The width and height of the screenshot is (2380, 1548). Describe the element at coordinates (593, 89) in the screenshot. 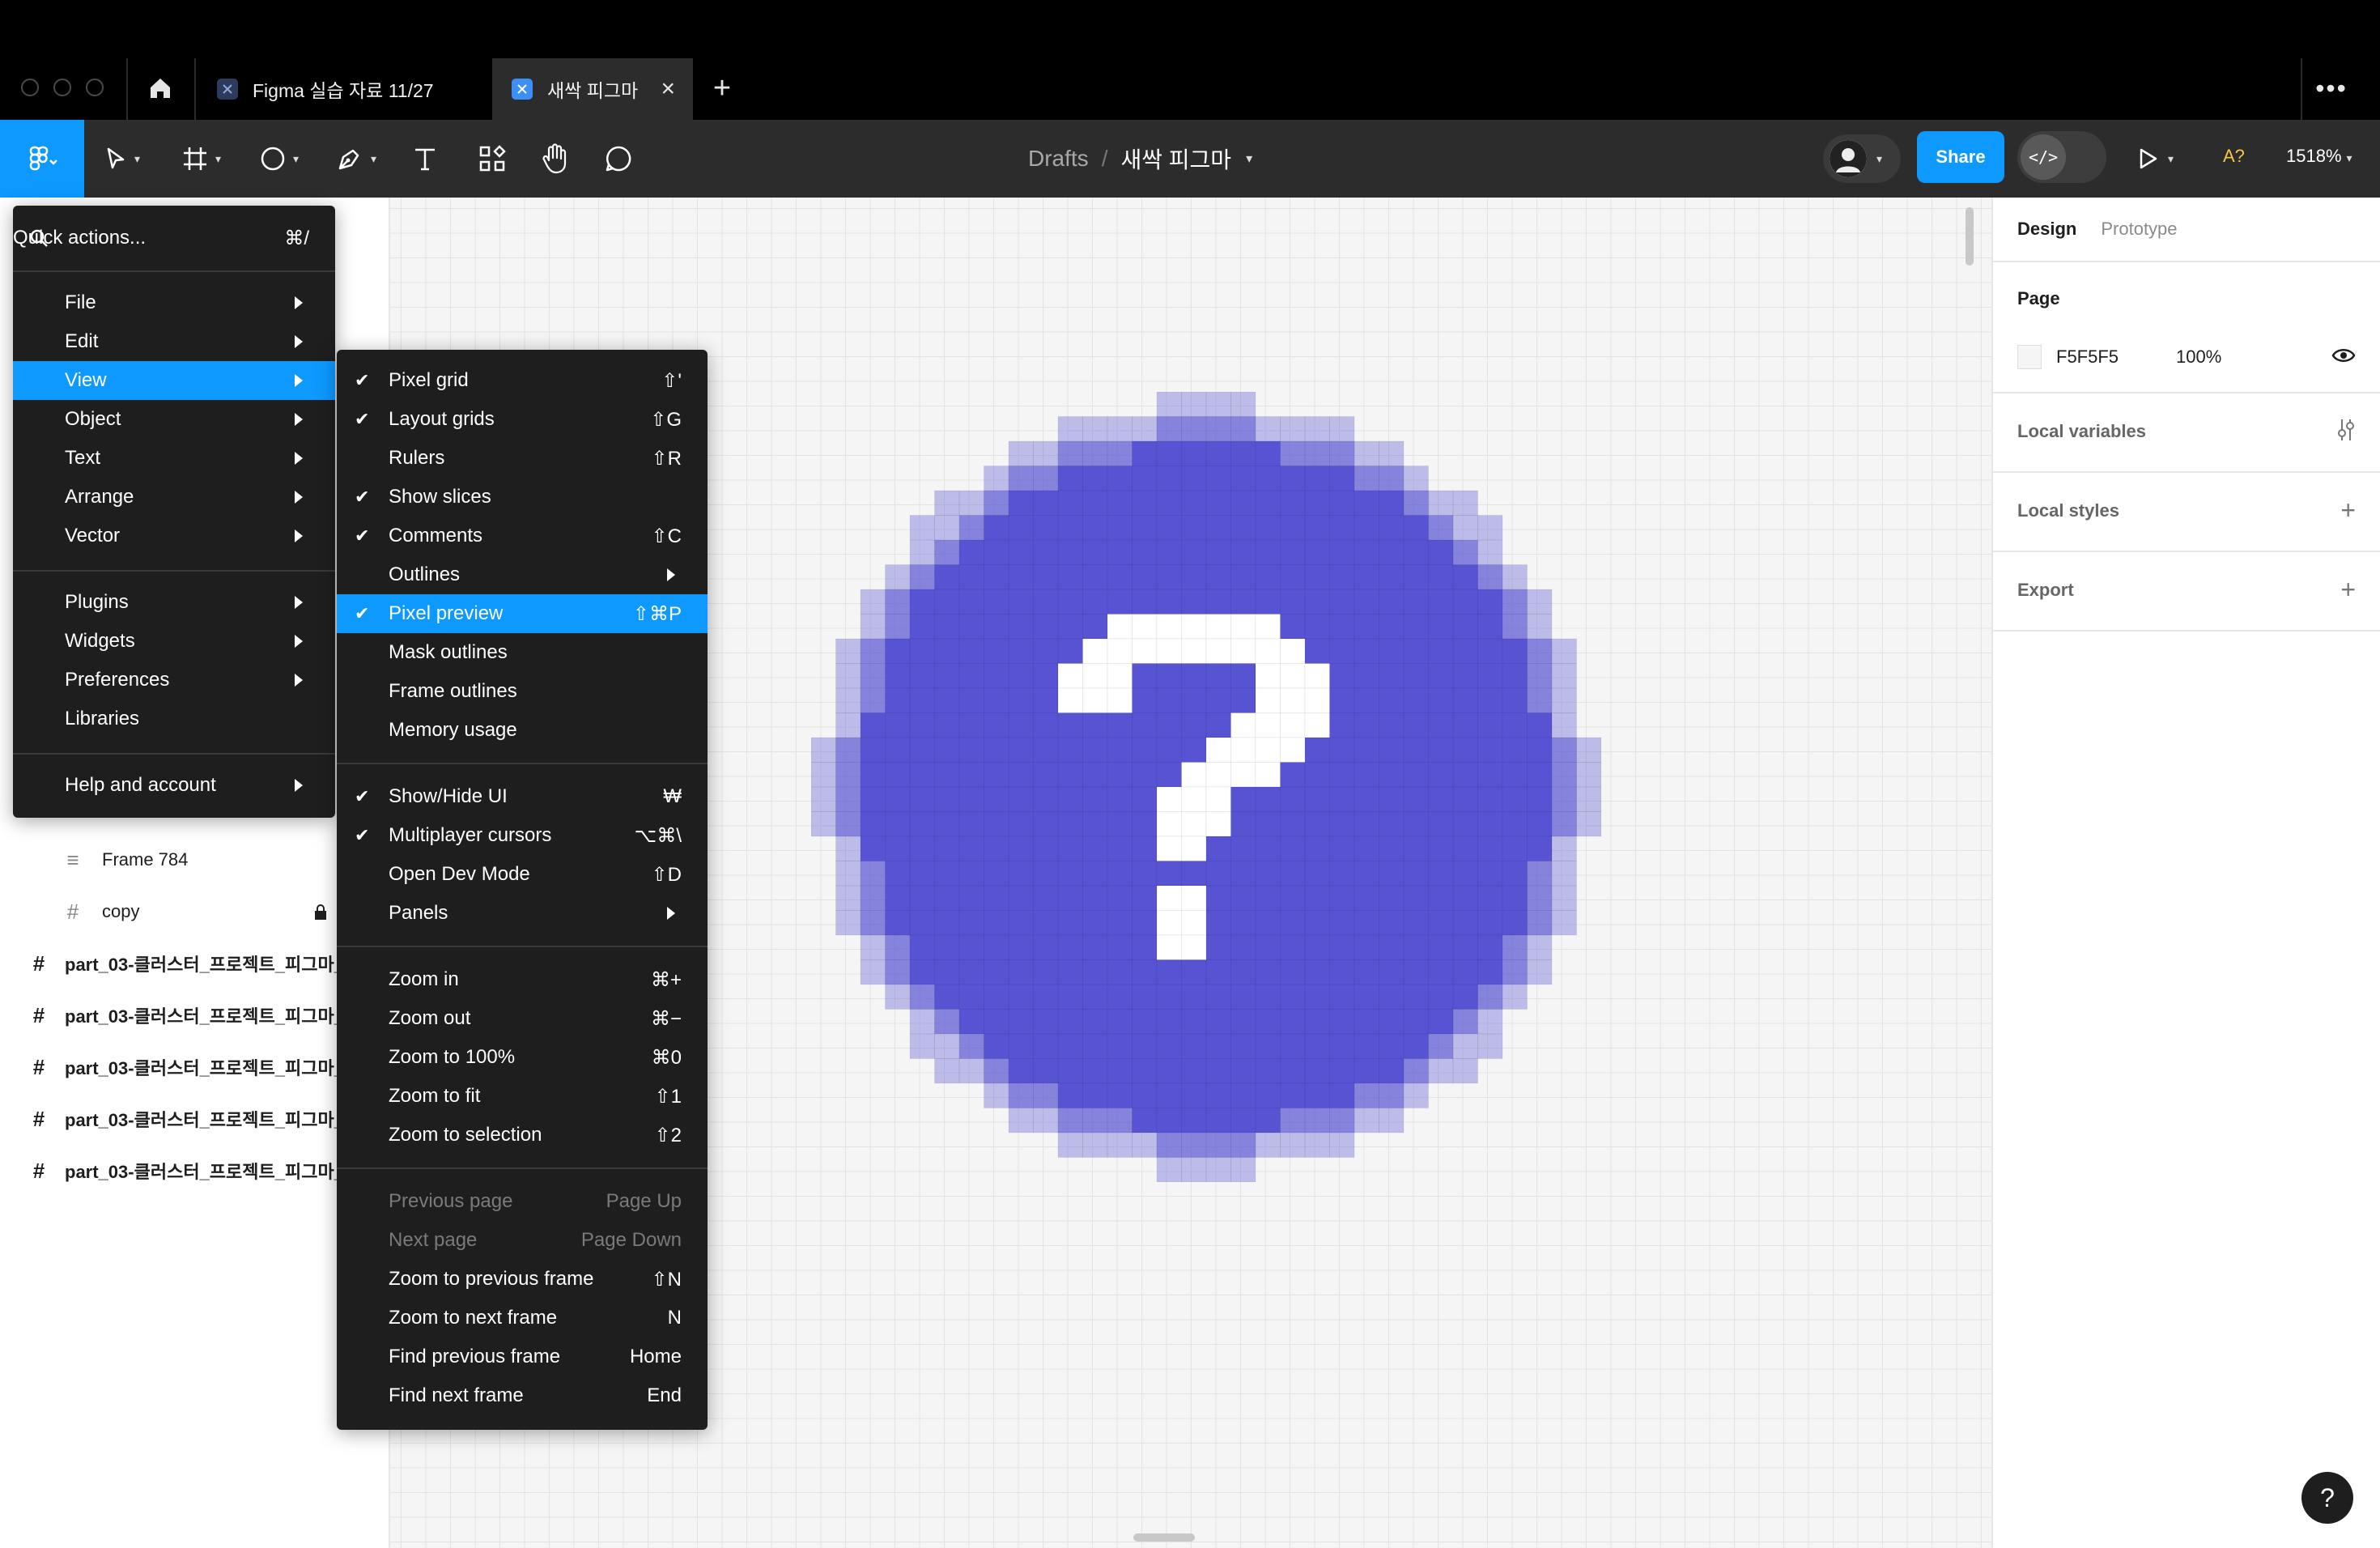

I see `tab-current-file: 새싹 피그마 ×` at that location.